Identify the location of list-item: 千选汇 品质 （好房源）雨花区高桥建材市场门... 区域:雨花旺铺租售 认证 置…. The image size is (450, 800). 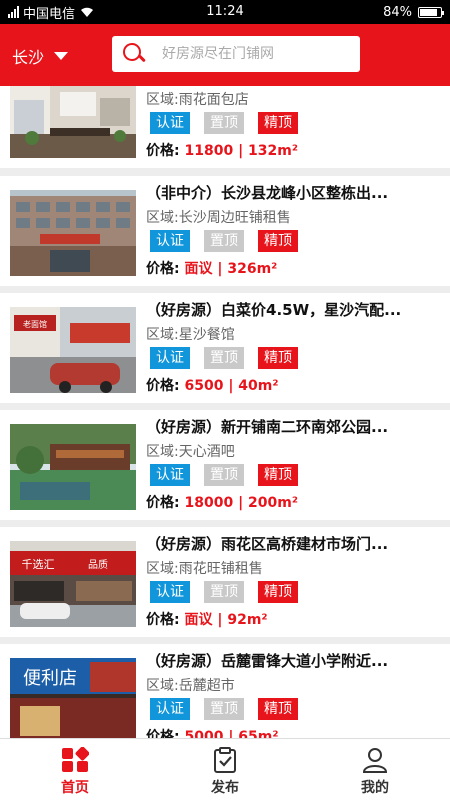
(225, 582).